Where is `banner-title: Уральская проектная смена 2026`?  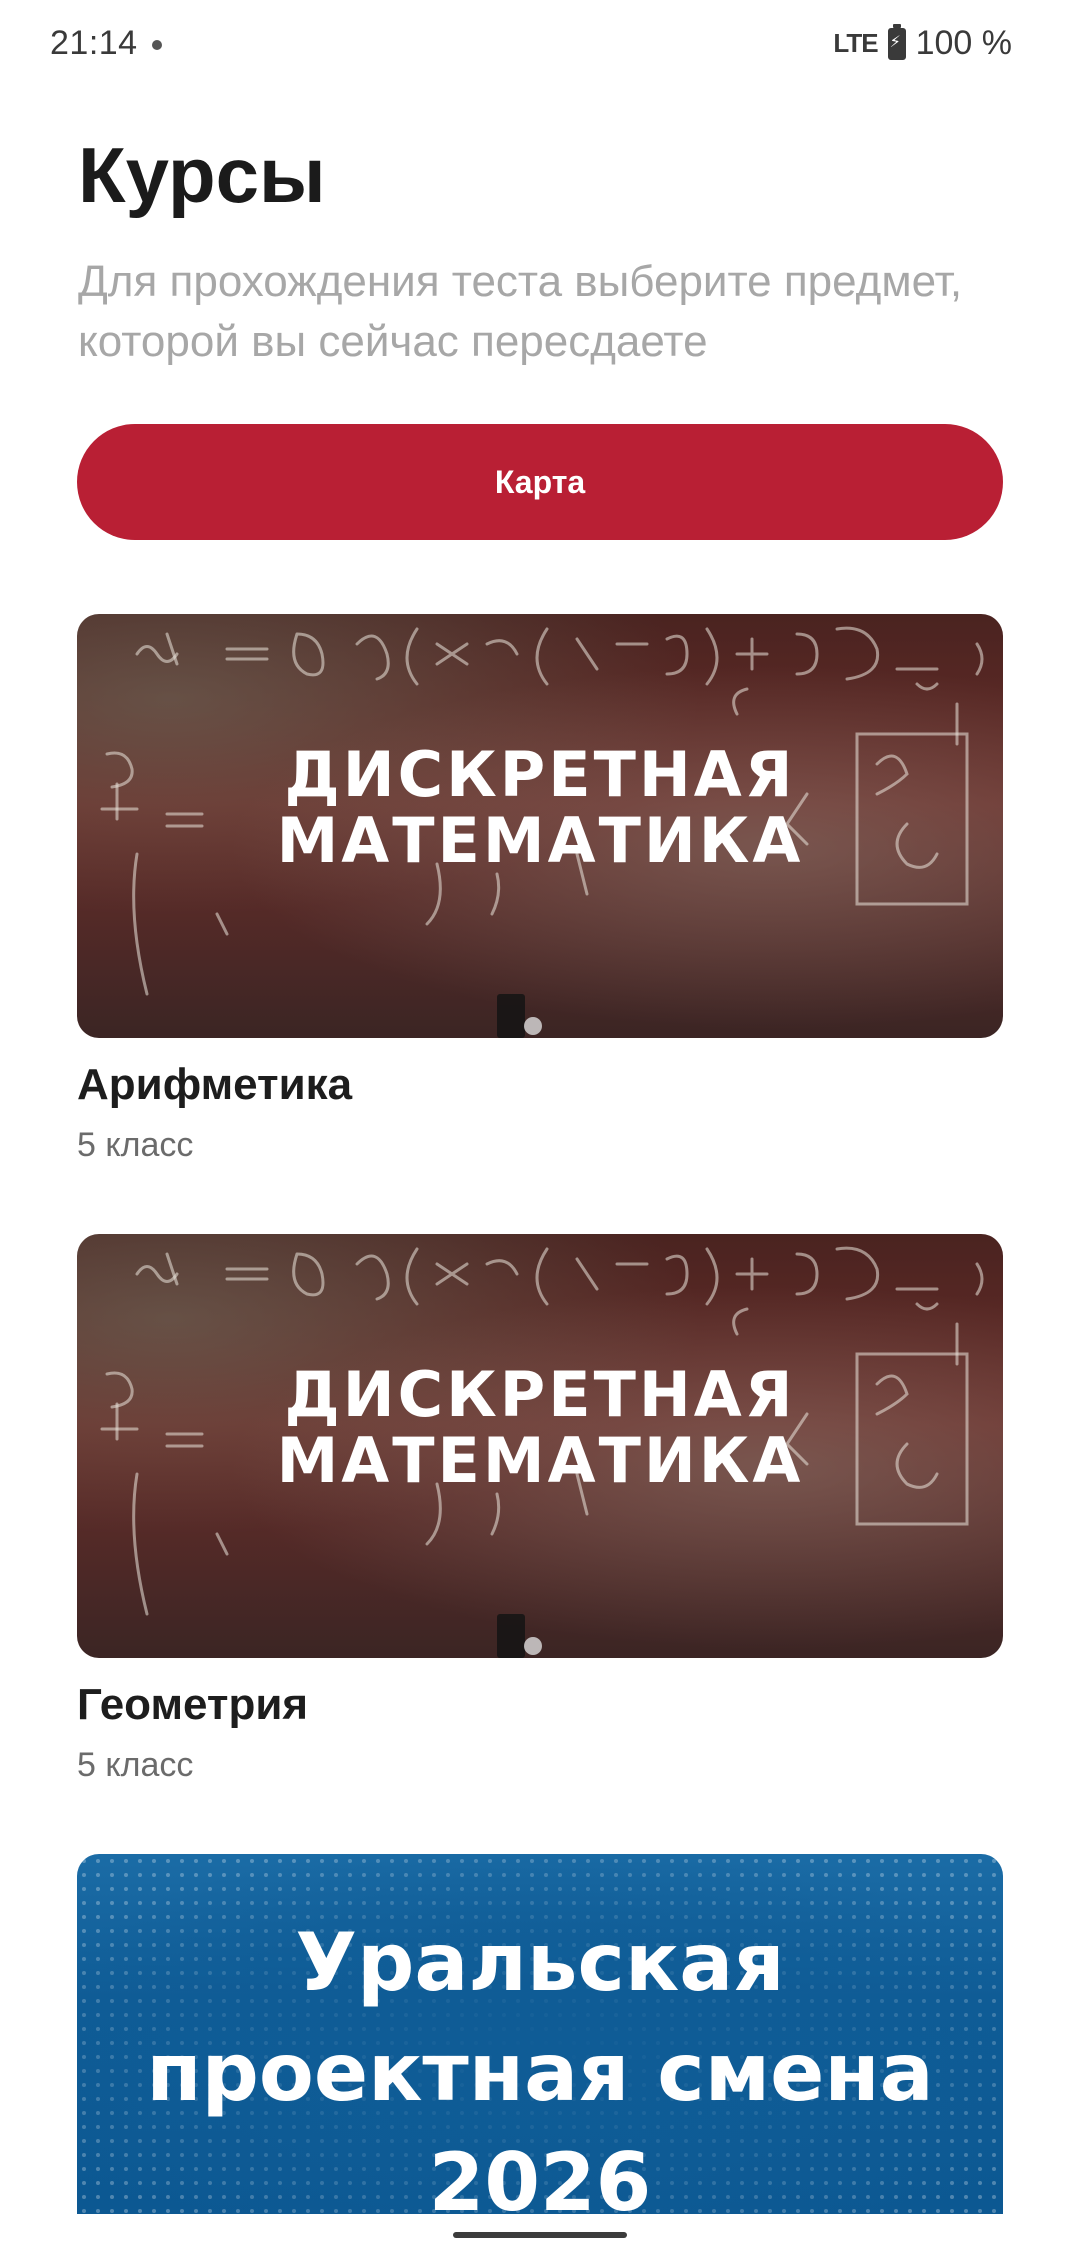 banner-title: Уральская проектная смена 2026 is located at coordinates (540, 2061).